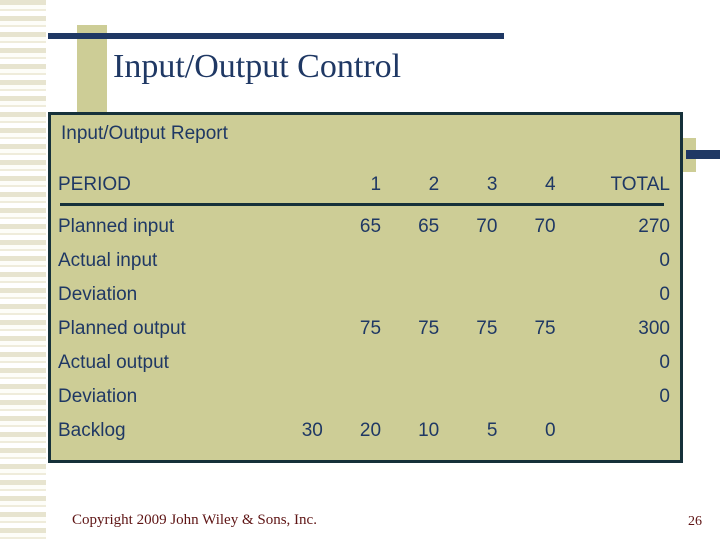 This screenshot has height=540, width=720. I want to click on table-header-rule, so click(364, 206).